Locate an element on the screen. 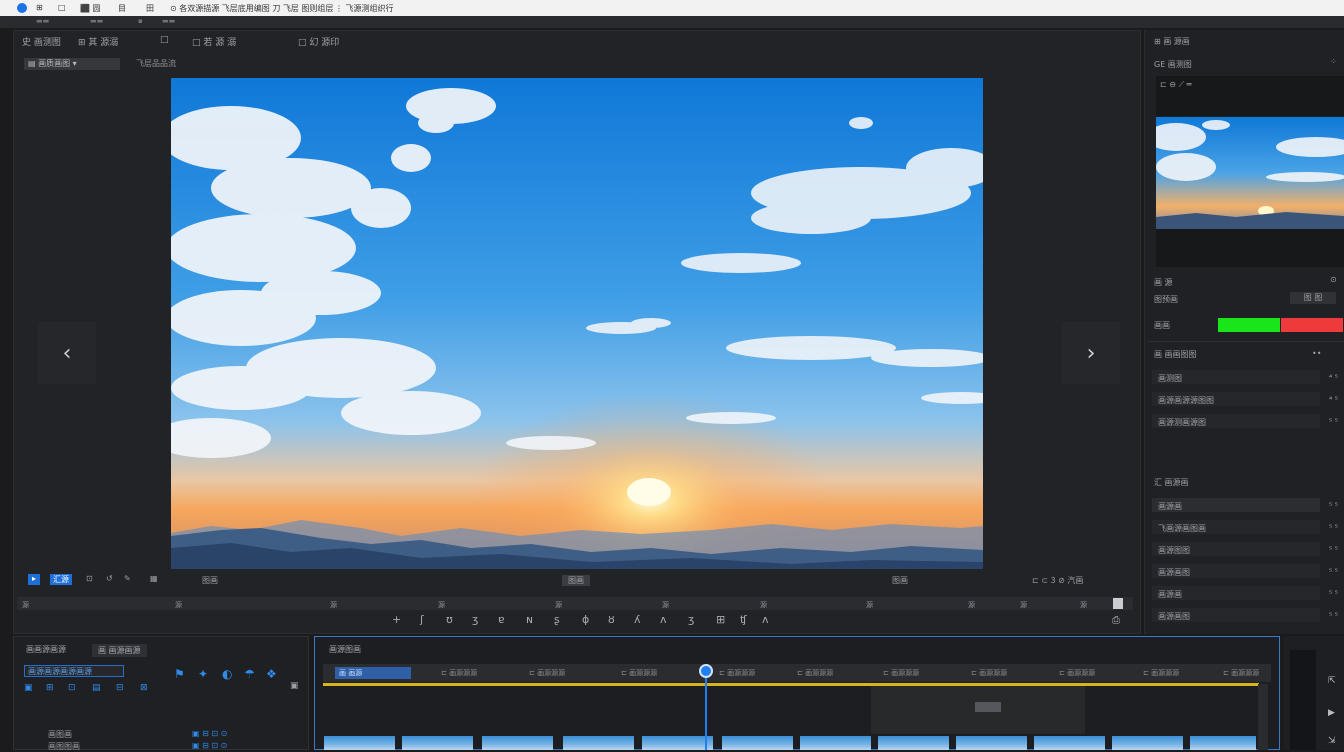 This screenshot has height=752, width=1344. topbar-item-1: ⊞ is located at coordinates (39, 7).